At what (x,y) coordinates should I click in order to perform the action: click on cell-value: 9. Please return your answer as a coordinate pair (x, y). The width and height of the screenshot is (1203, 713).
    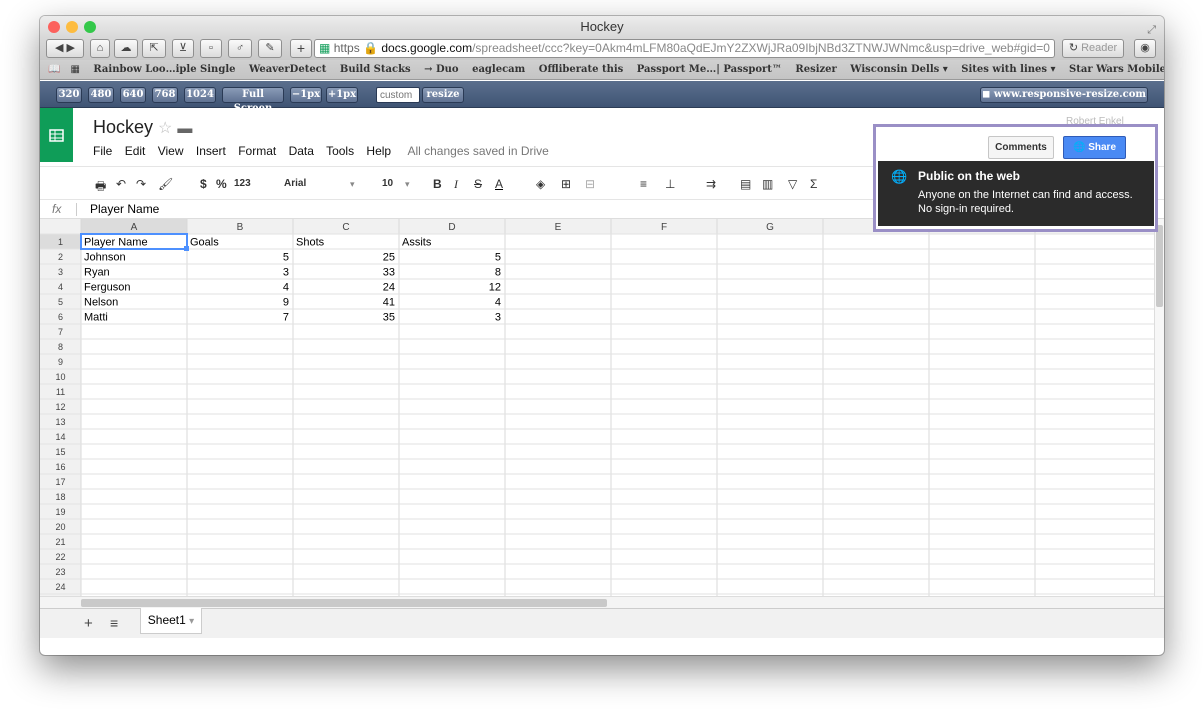
    Looking at the image, I should click on (286, 303).